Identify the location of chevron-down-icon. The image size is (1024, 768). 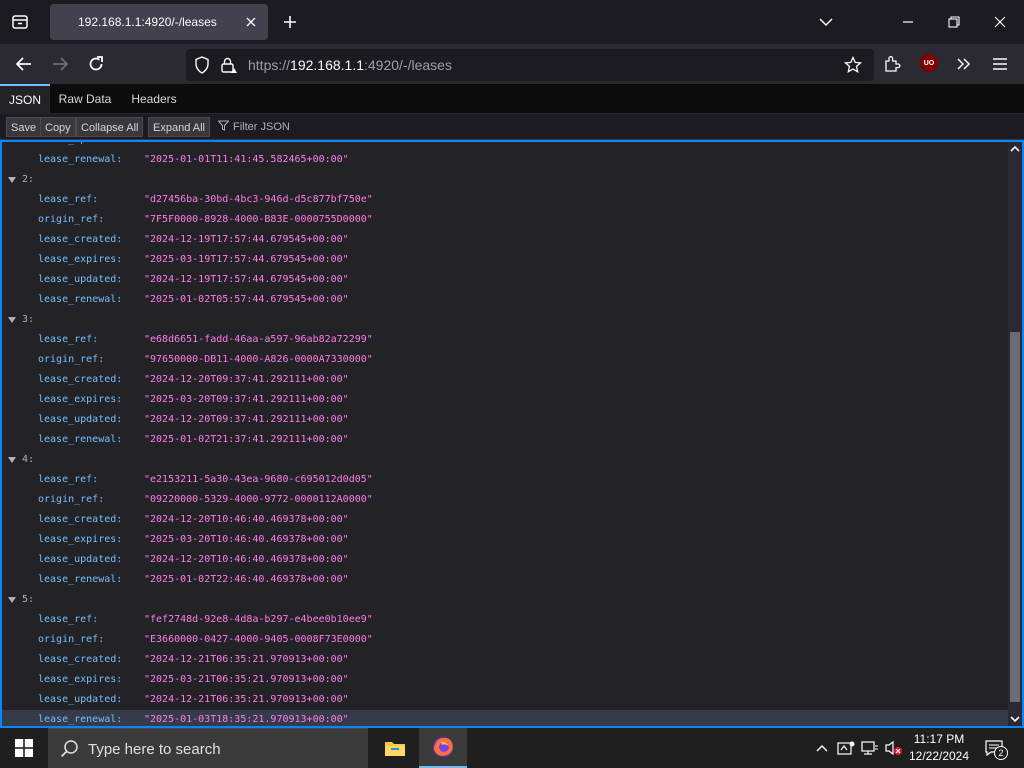
(826, 22).